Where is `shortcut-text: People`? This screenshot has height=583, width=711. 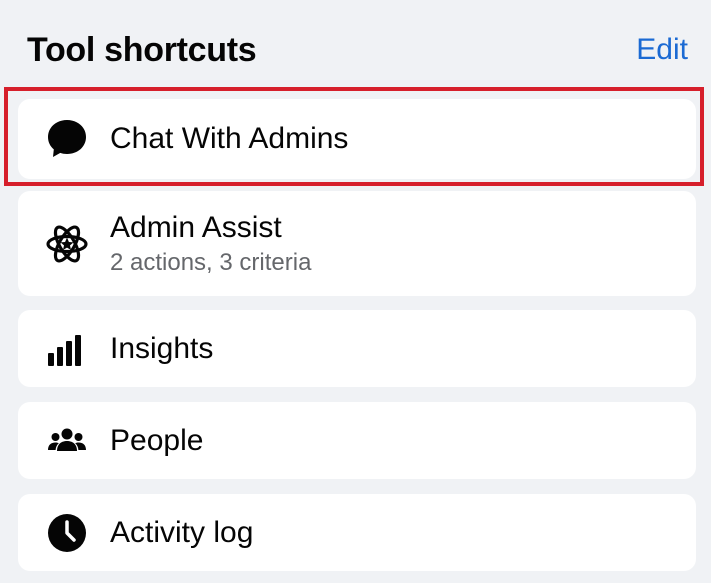 shortcut-text: People is located at coordinates (156, 441).